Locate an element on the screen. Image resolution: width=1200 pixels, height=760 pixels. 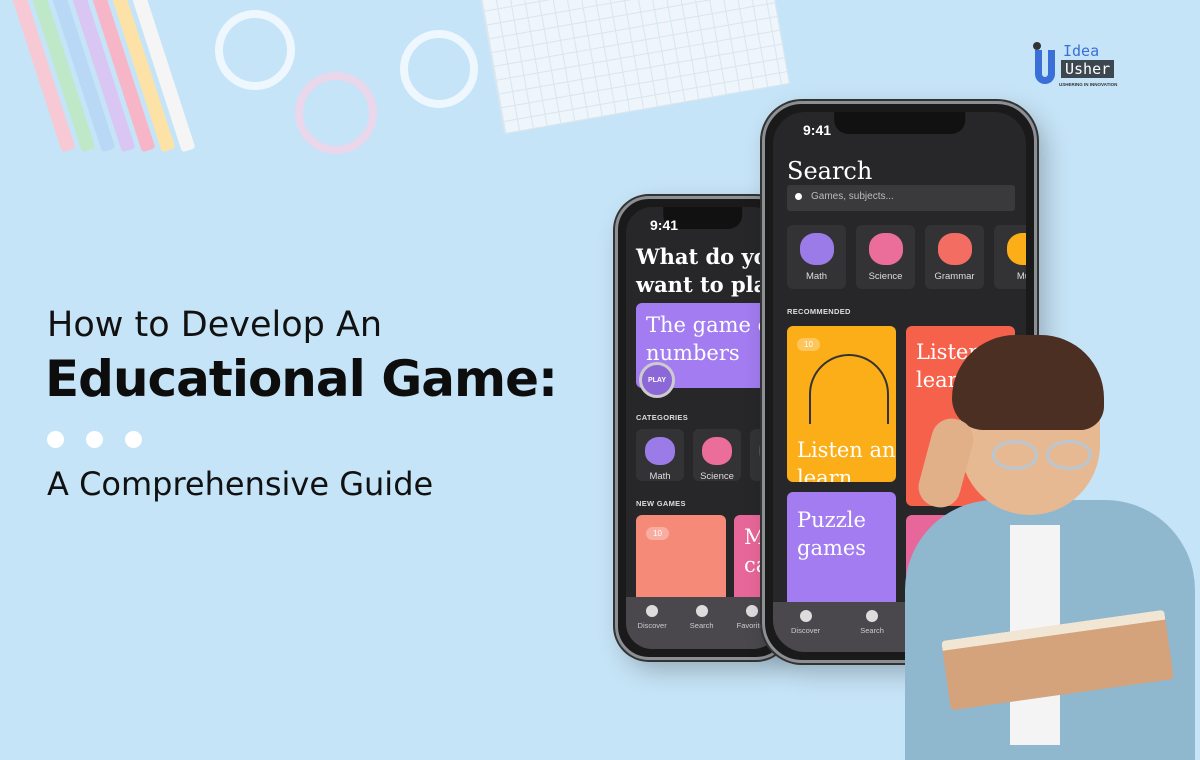
headline-line2: Educational Game: is located at coordinates (301, 379).